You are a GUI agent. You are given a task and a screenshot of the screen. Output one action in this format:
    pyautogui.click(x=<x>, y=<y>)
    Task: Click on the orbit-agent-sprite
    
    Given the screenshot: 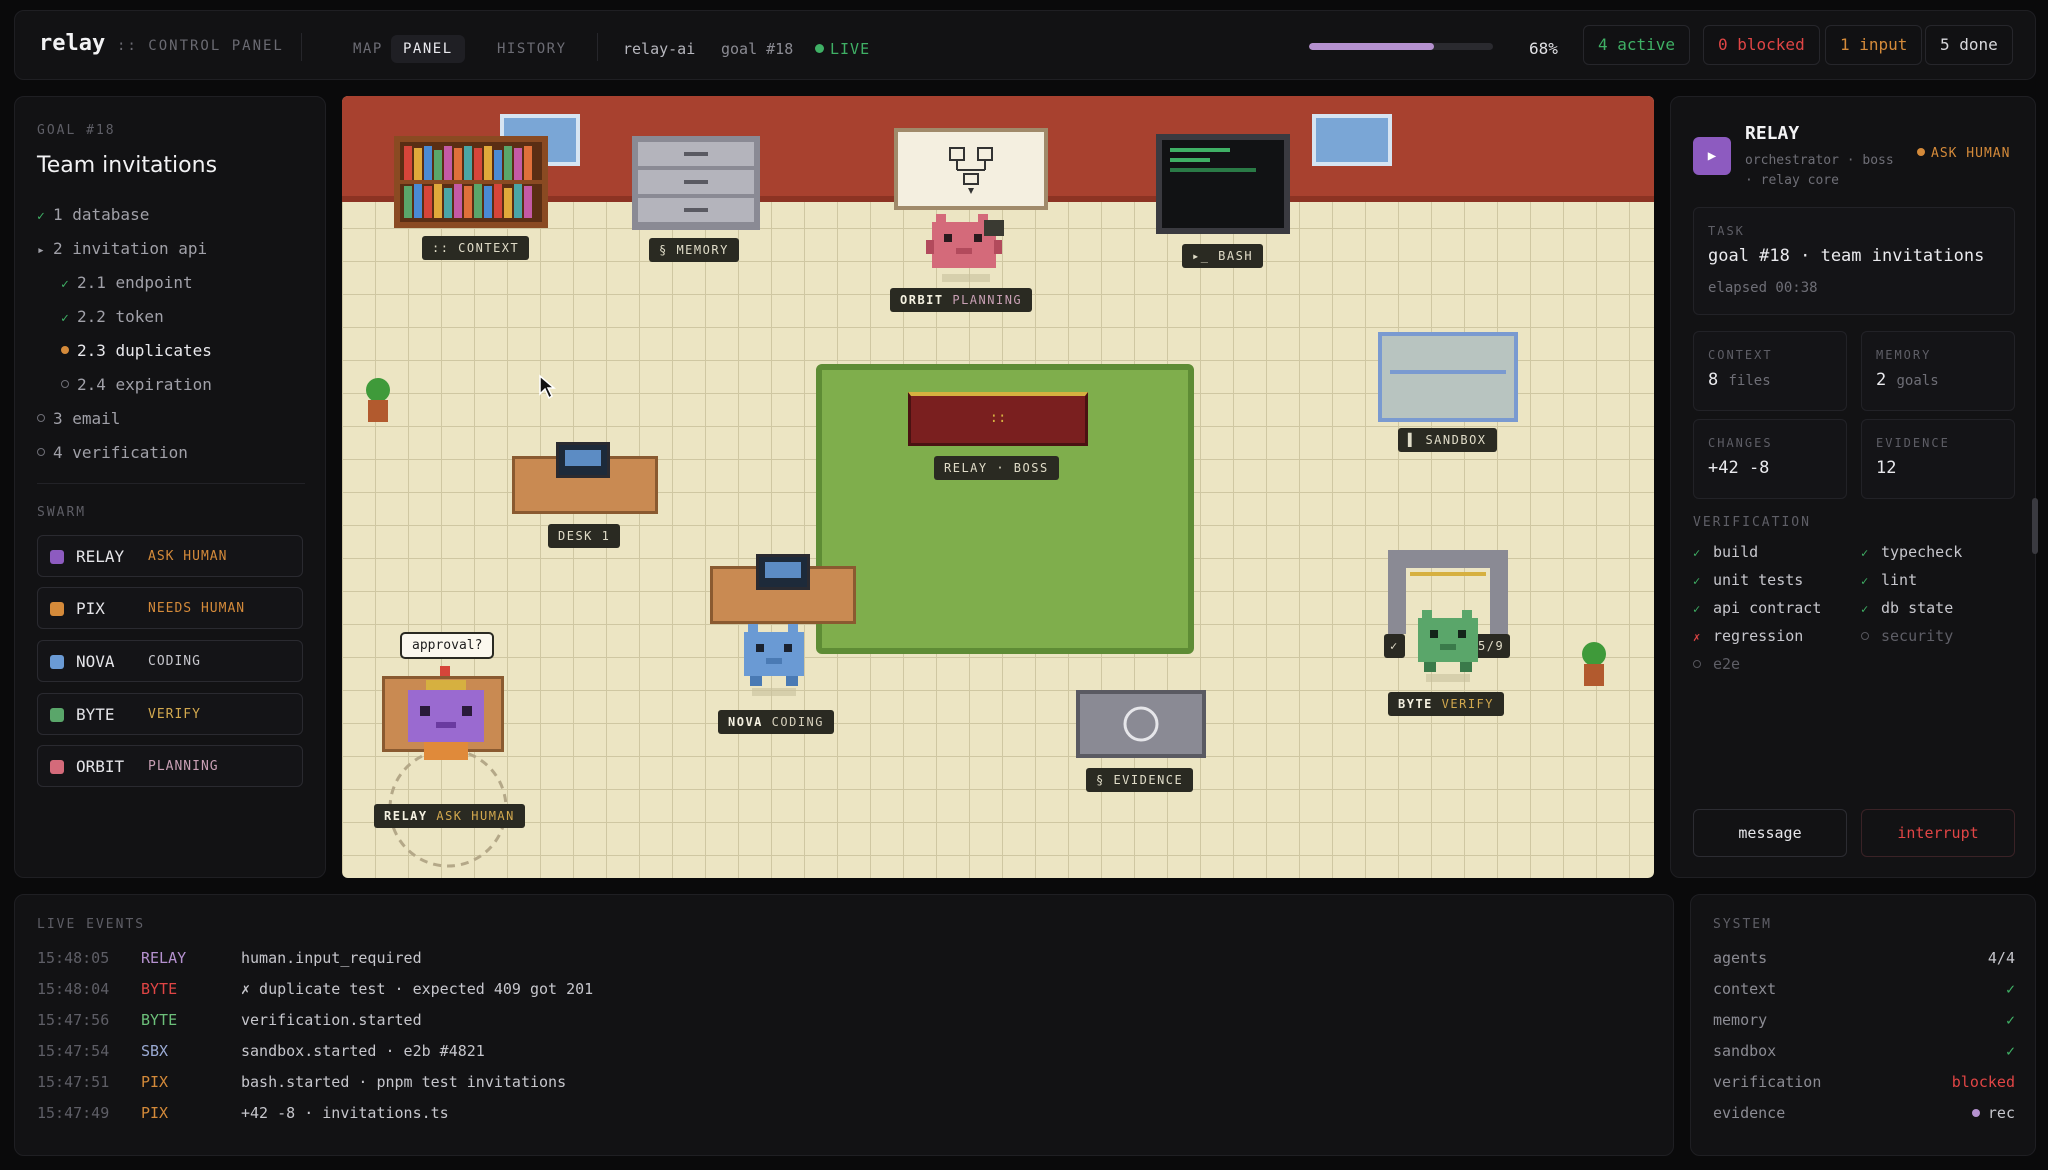 What is the action you would take?
    pyautogui.click(x=964, y=242)
    